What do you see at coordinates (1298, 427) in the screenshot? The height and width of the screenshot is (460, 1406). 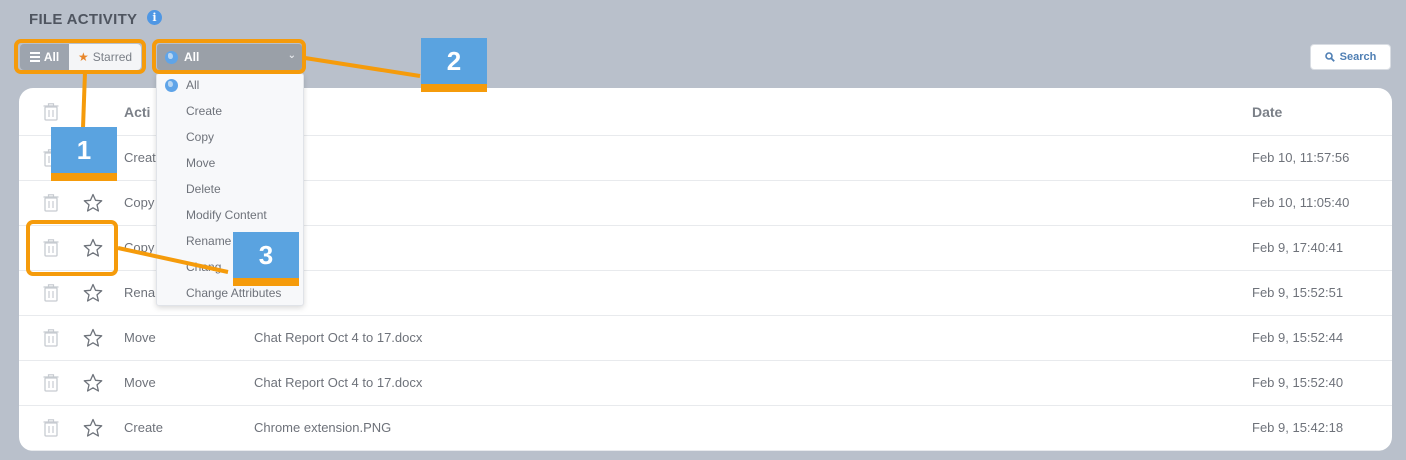 I see `row-date: Feb 9, 15:42:18` at bounding box center [1298, 427].